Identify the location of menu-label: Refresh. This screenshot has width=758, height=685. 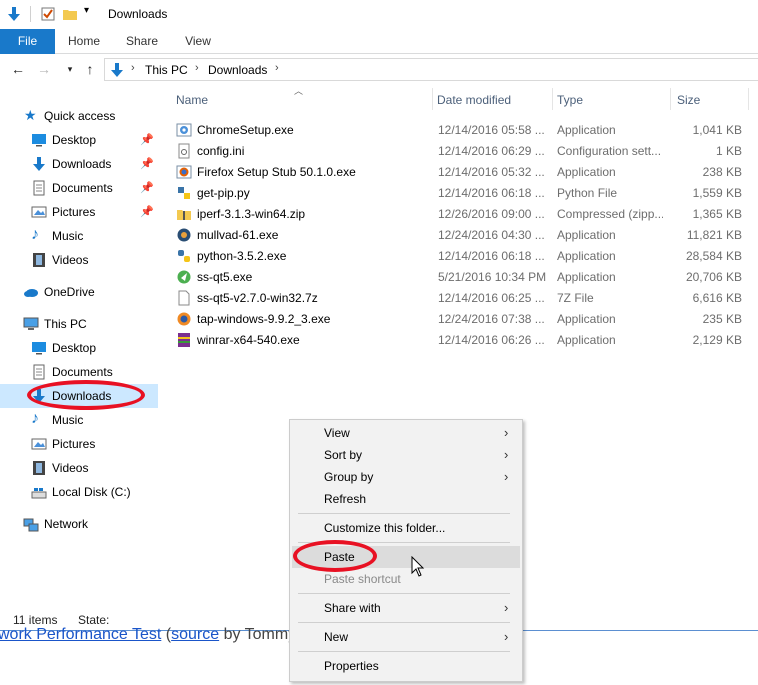
(345, 499).